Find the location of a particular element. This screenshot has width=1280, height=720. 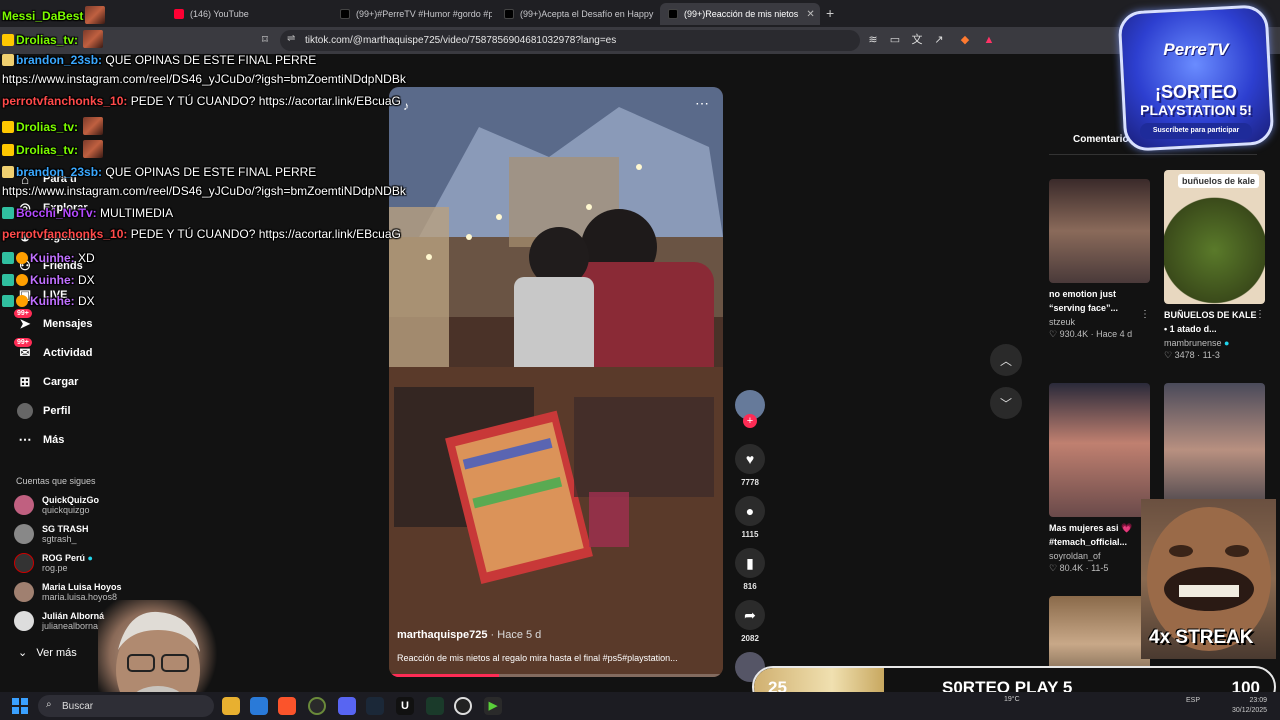

sidebar-item-upload: ⊞ Cargar is located at coordinates (47, 382).